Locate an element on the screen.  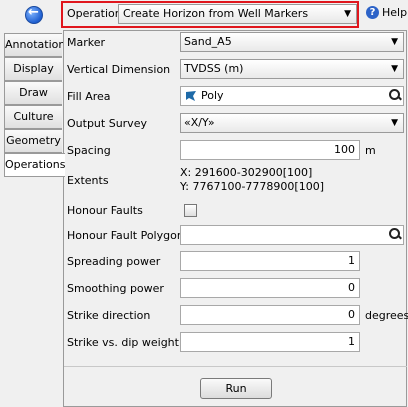
honour-faults-checkbox is located at coordinates (190, 210).